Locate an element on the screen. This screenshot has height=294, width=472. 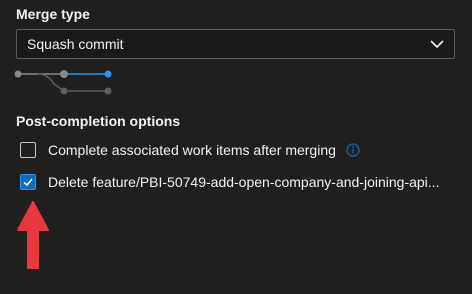
chevron-down-icon is located at coordinates (437, 44).